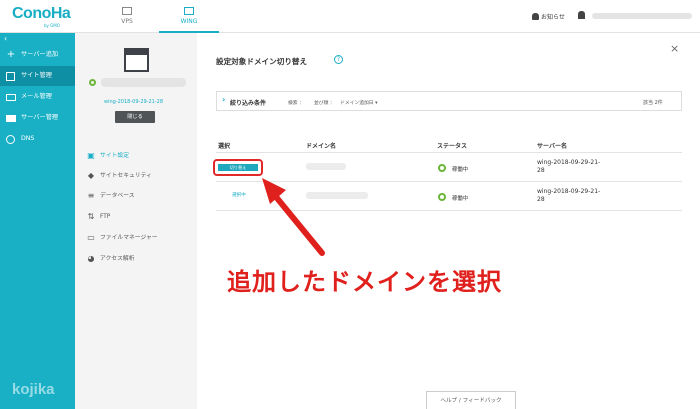 The image size is (700, 409). What do you see at coordinates (248, 103) in the screenshot?
I see `filter-label: 絞り込み条件` at bounding box center [248, 103].